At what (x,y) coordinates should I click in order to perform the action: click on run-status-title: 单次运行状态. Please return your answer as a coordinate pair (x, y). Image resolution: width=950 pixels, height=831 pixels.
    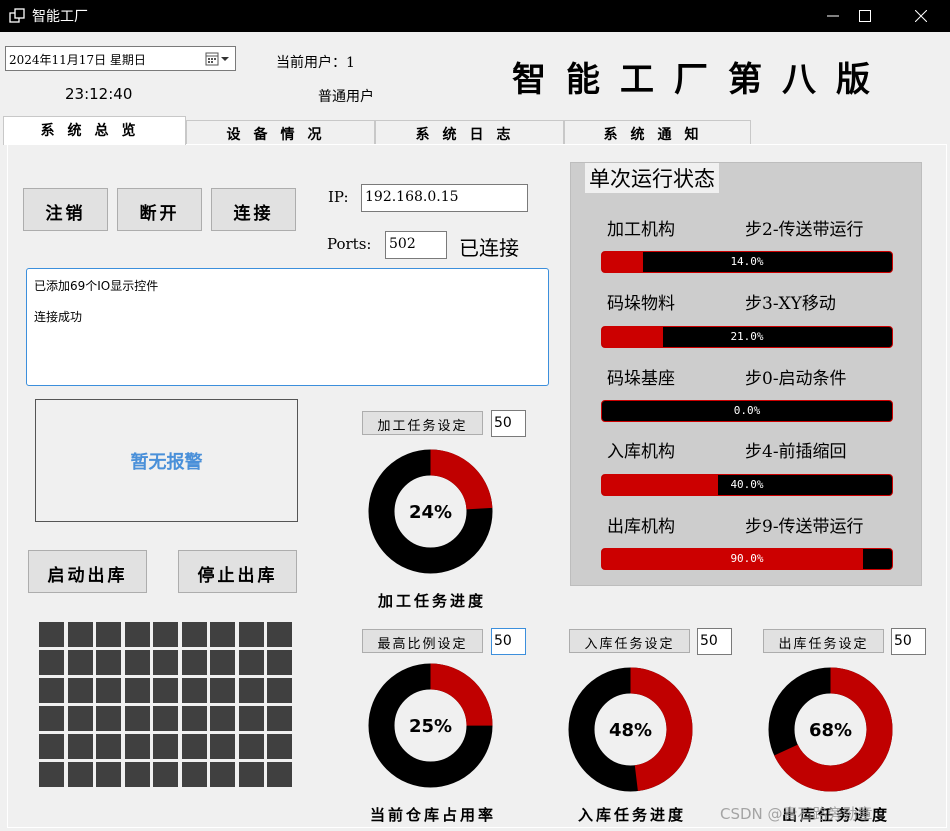
    Looking at the image, I should click on (652, 178).